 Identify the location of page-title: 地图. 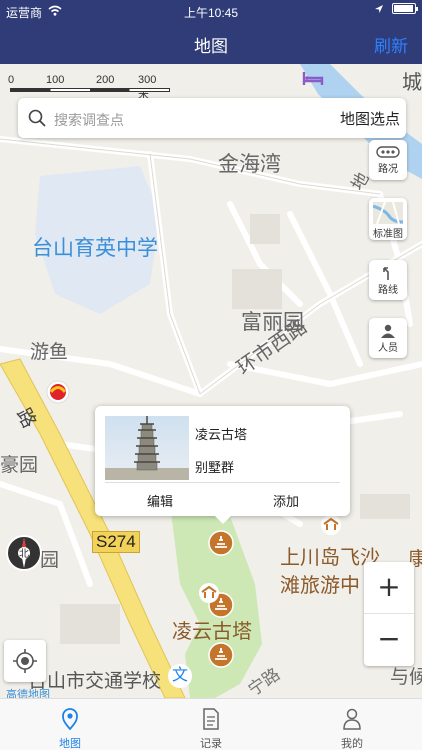
(211, 46).